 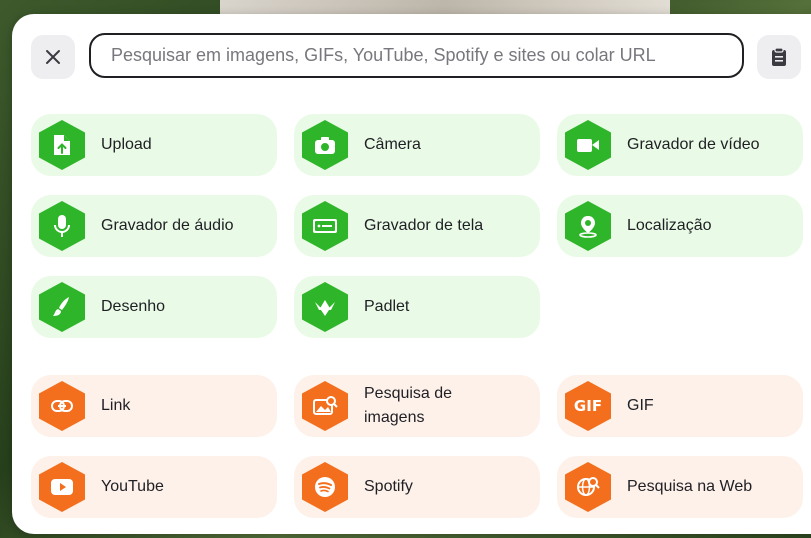 I want to click on microphone-icon, so click(x=62, y=226).